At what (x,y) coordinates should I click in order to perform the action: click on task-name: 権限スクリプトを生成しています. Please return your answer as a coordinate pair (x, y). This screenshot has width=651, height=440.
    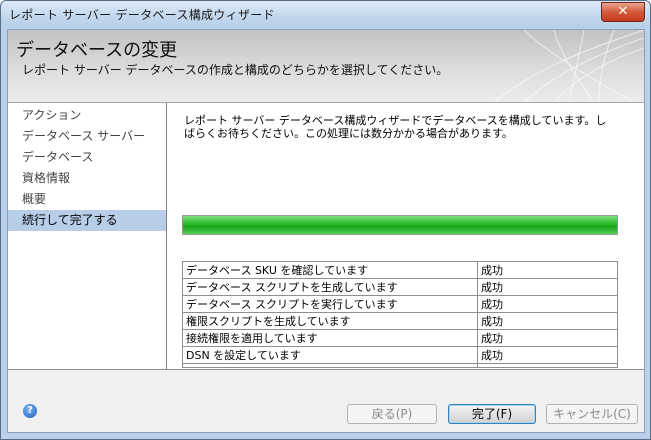
    Looking at the image, I should click on (330, 321).